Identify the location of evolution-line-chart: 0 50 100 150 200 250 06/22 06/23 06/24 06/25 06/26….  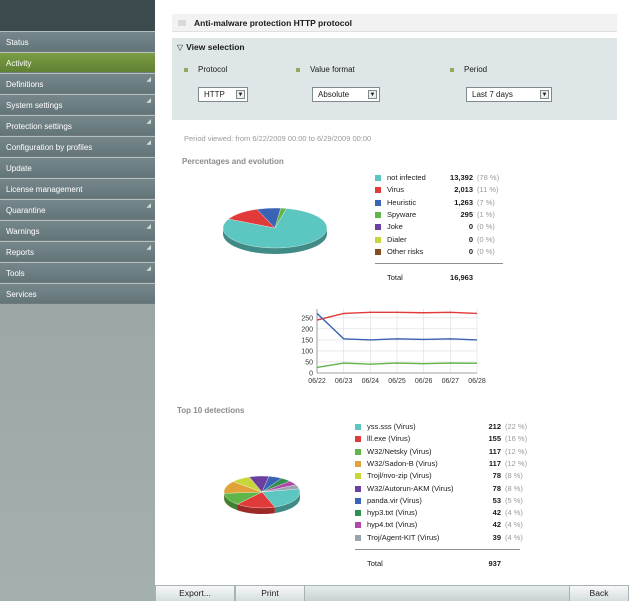
(393, 347).